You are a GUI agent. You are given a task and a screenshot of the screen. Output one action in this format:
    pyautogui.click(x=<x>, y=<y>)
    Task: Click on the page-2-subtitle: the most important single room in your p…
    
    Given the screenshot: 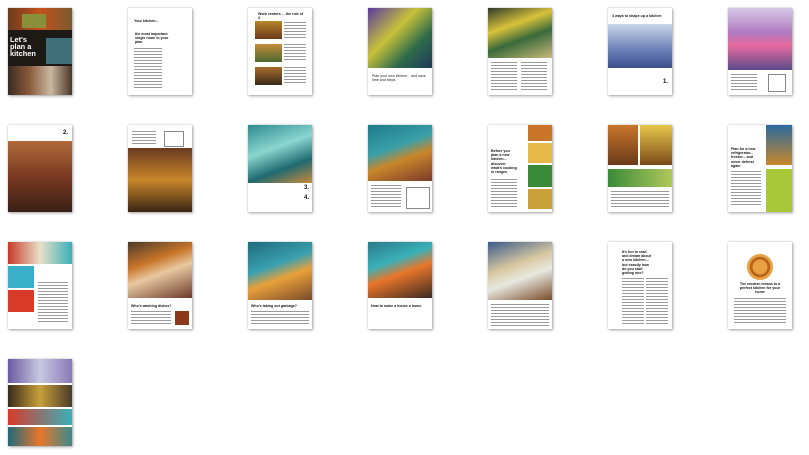 What is the action you would take?
    pyautogui.click(x=152, y=38)
    